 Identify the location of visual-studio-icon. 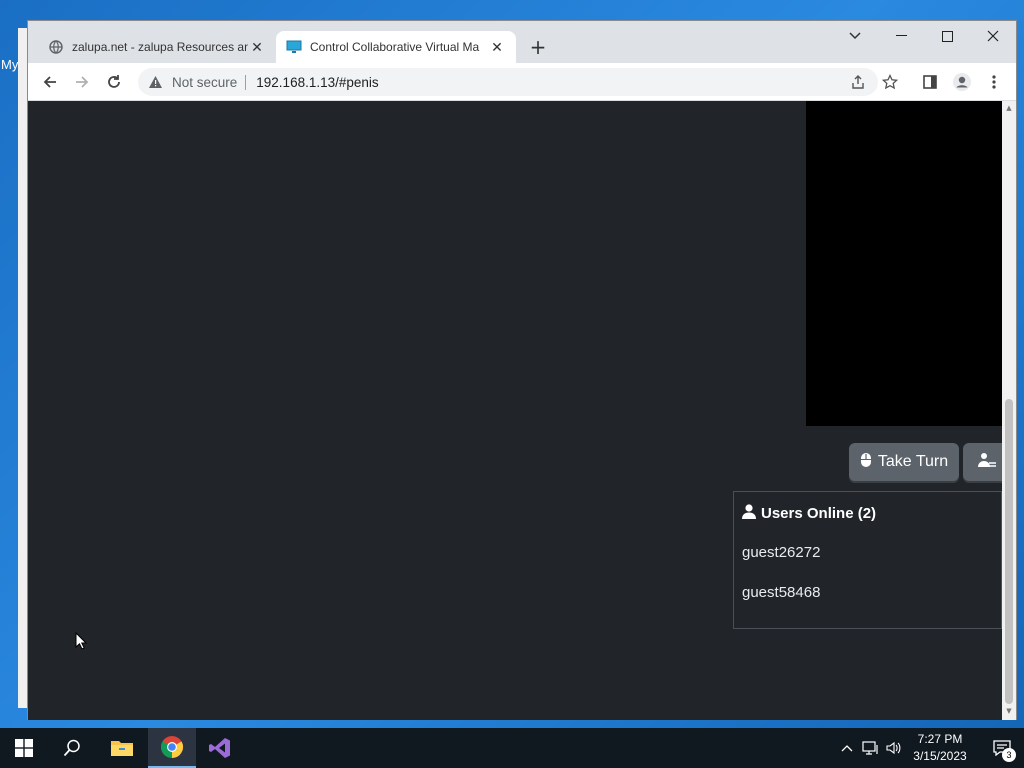
(219, 748).